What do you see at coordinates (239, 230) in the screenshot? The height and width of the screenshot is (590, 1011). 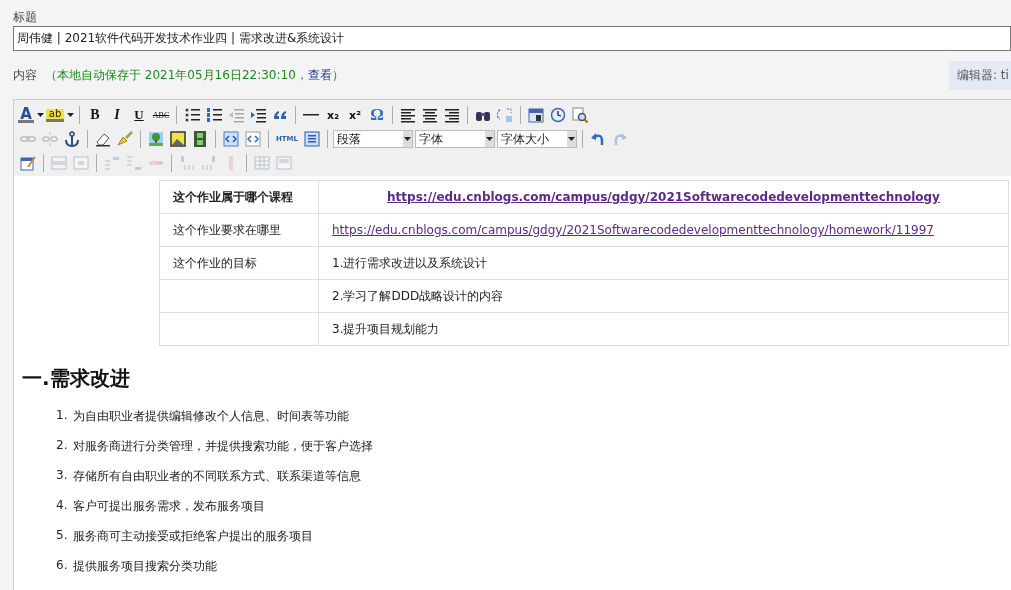 I see `table-cell: 这个作业要求在哪里` at bounding box center [239, 230].